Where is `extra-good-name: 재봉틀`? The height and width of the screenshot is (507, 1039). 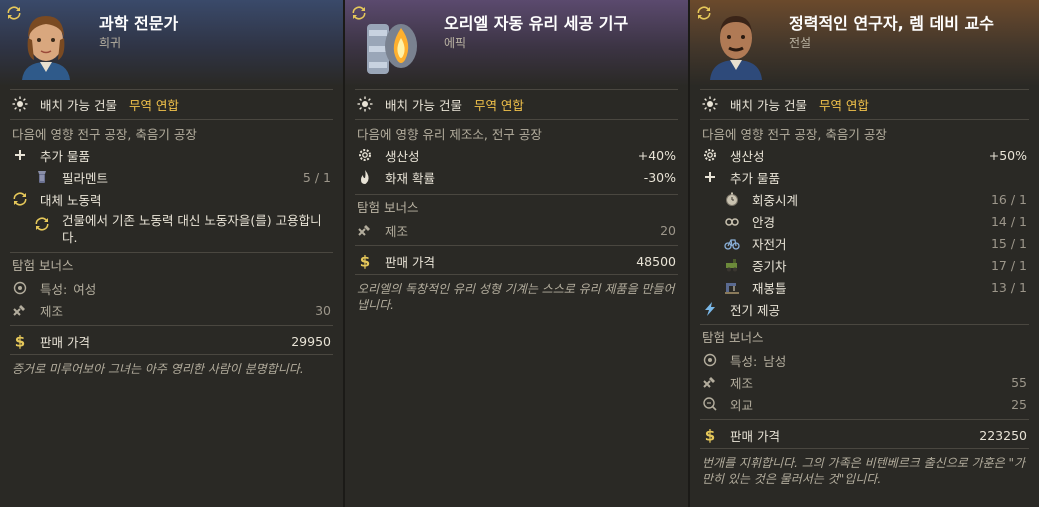
extra-good-name: 재봉틀 is located at coordinates (769, 288).